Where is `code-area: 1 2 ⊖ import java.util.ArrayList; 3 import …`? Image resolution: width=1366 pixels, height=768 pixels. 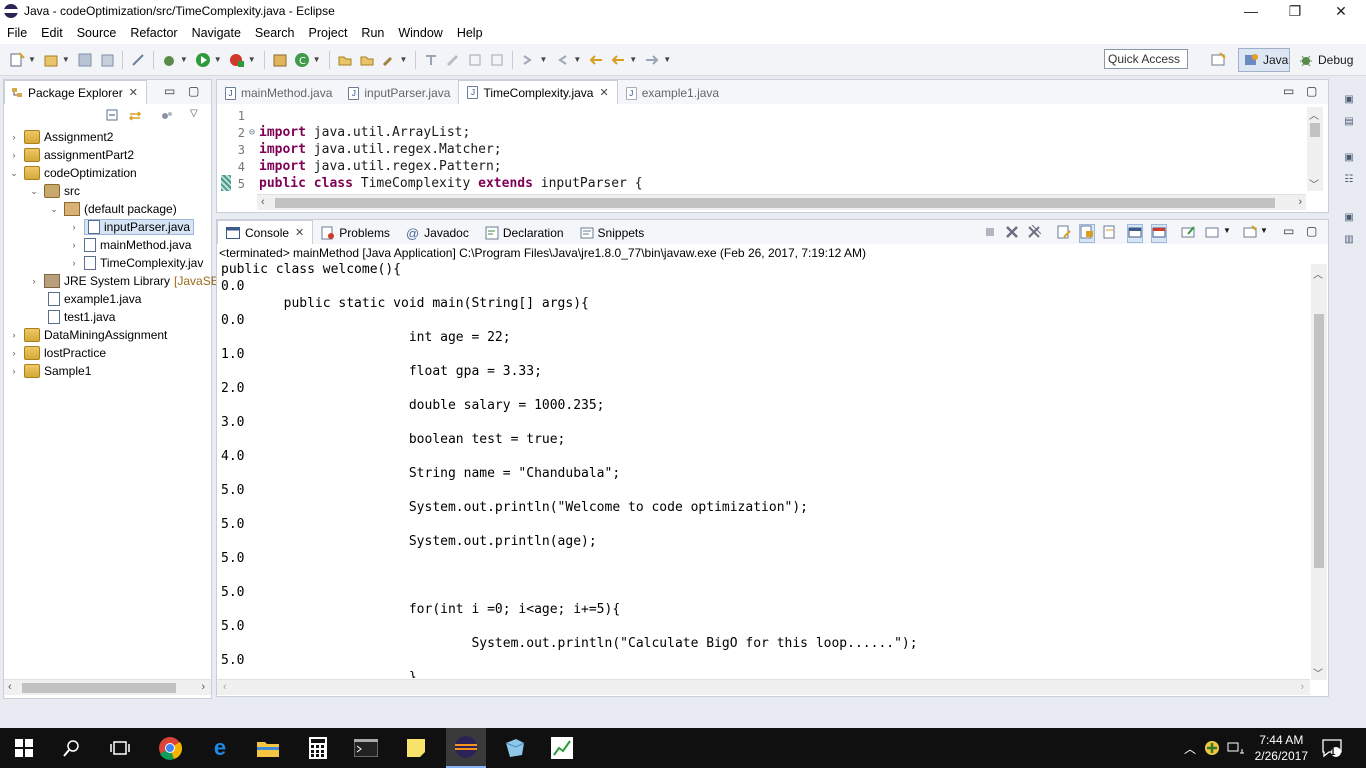
code-area: 1 2 ⊖ import java.util.ArrayList; 3 import … is located at coordinates (761, 149).